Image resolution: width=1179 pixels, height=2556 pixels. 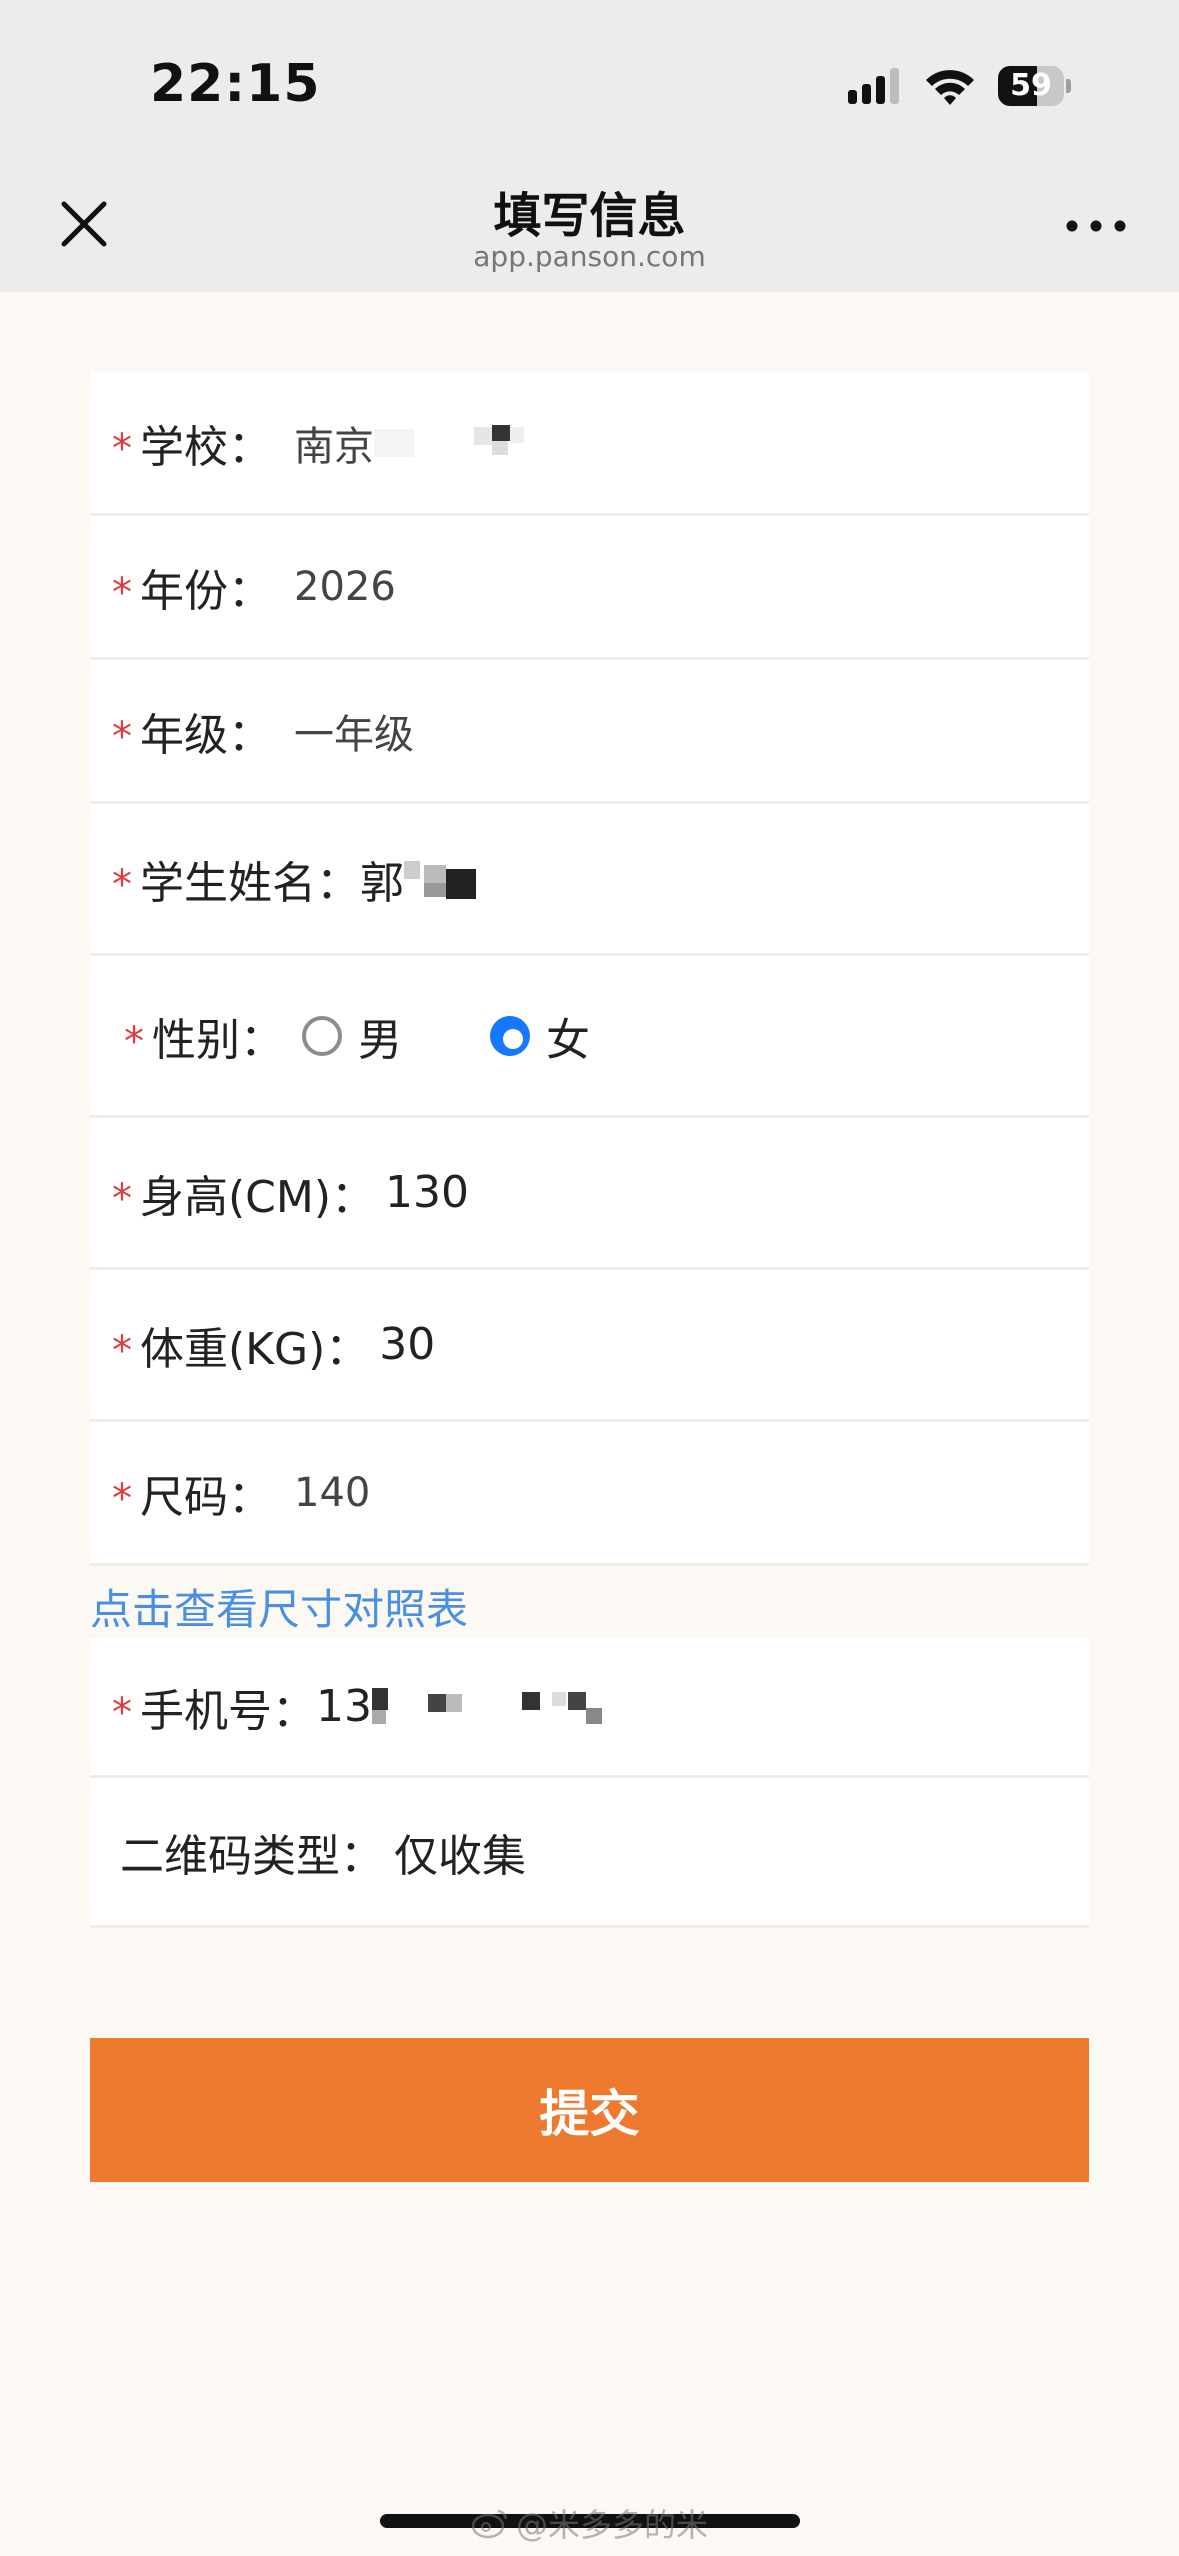 What do you see at coordinates (354, 734) in the screenshot?
I see `grade-value: 一年级` at bounding box center [354, 734].